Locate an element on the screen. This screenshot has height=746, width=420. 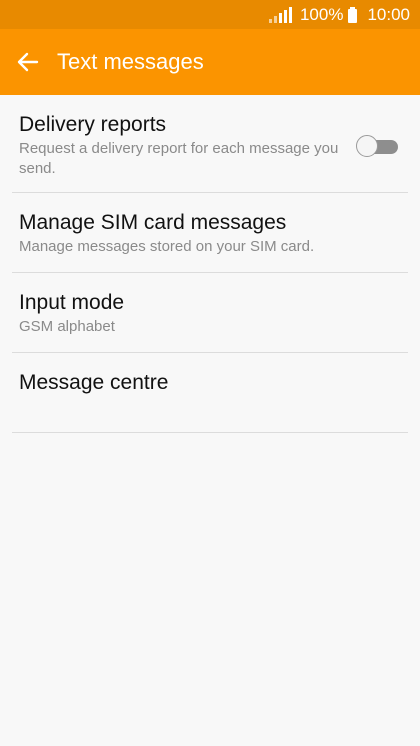
delivery-reports-title: Delivery reports is located at coordinates (93, 124).